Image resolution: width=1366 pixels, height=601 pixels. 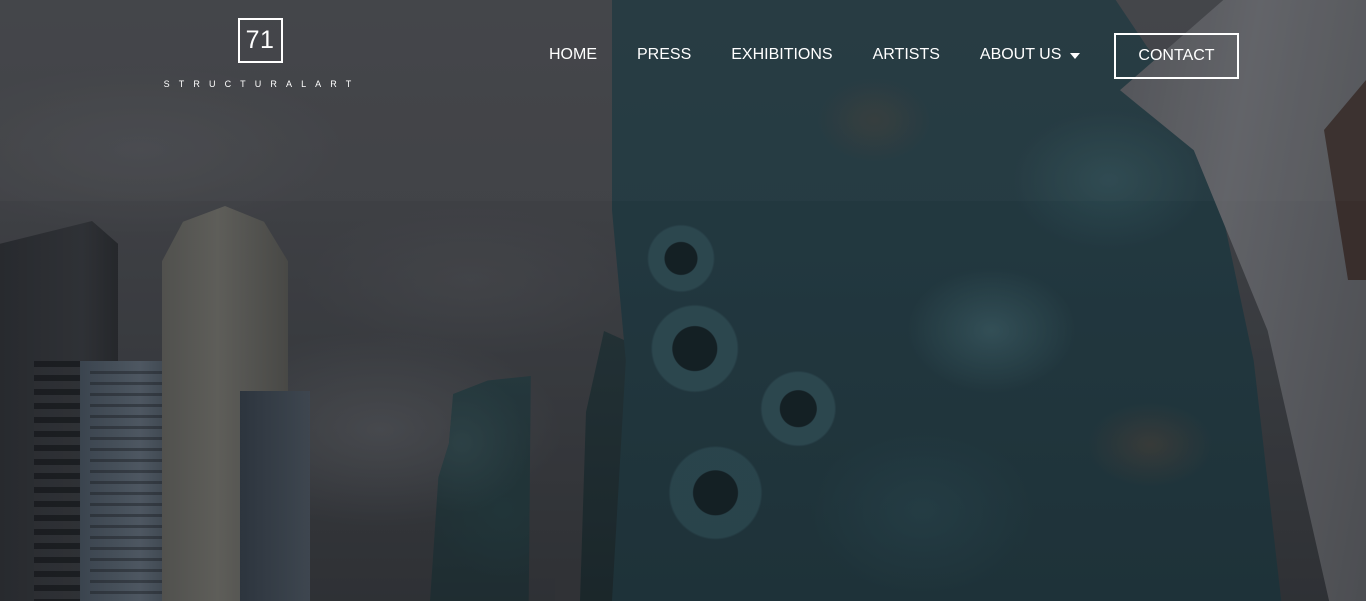 I want to click on logo-wordmark: STRUCTURALART, so click(x=262, y=84).